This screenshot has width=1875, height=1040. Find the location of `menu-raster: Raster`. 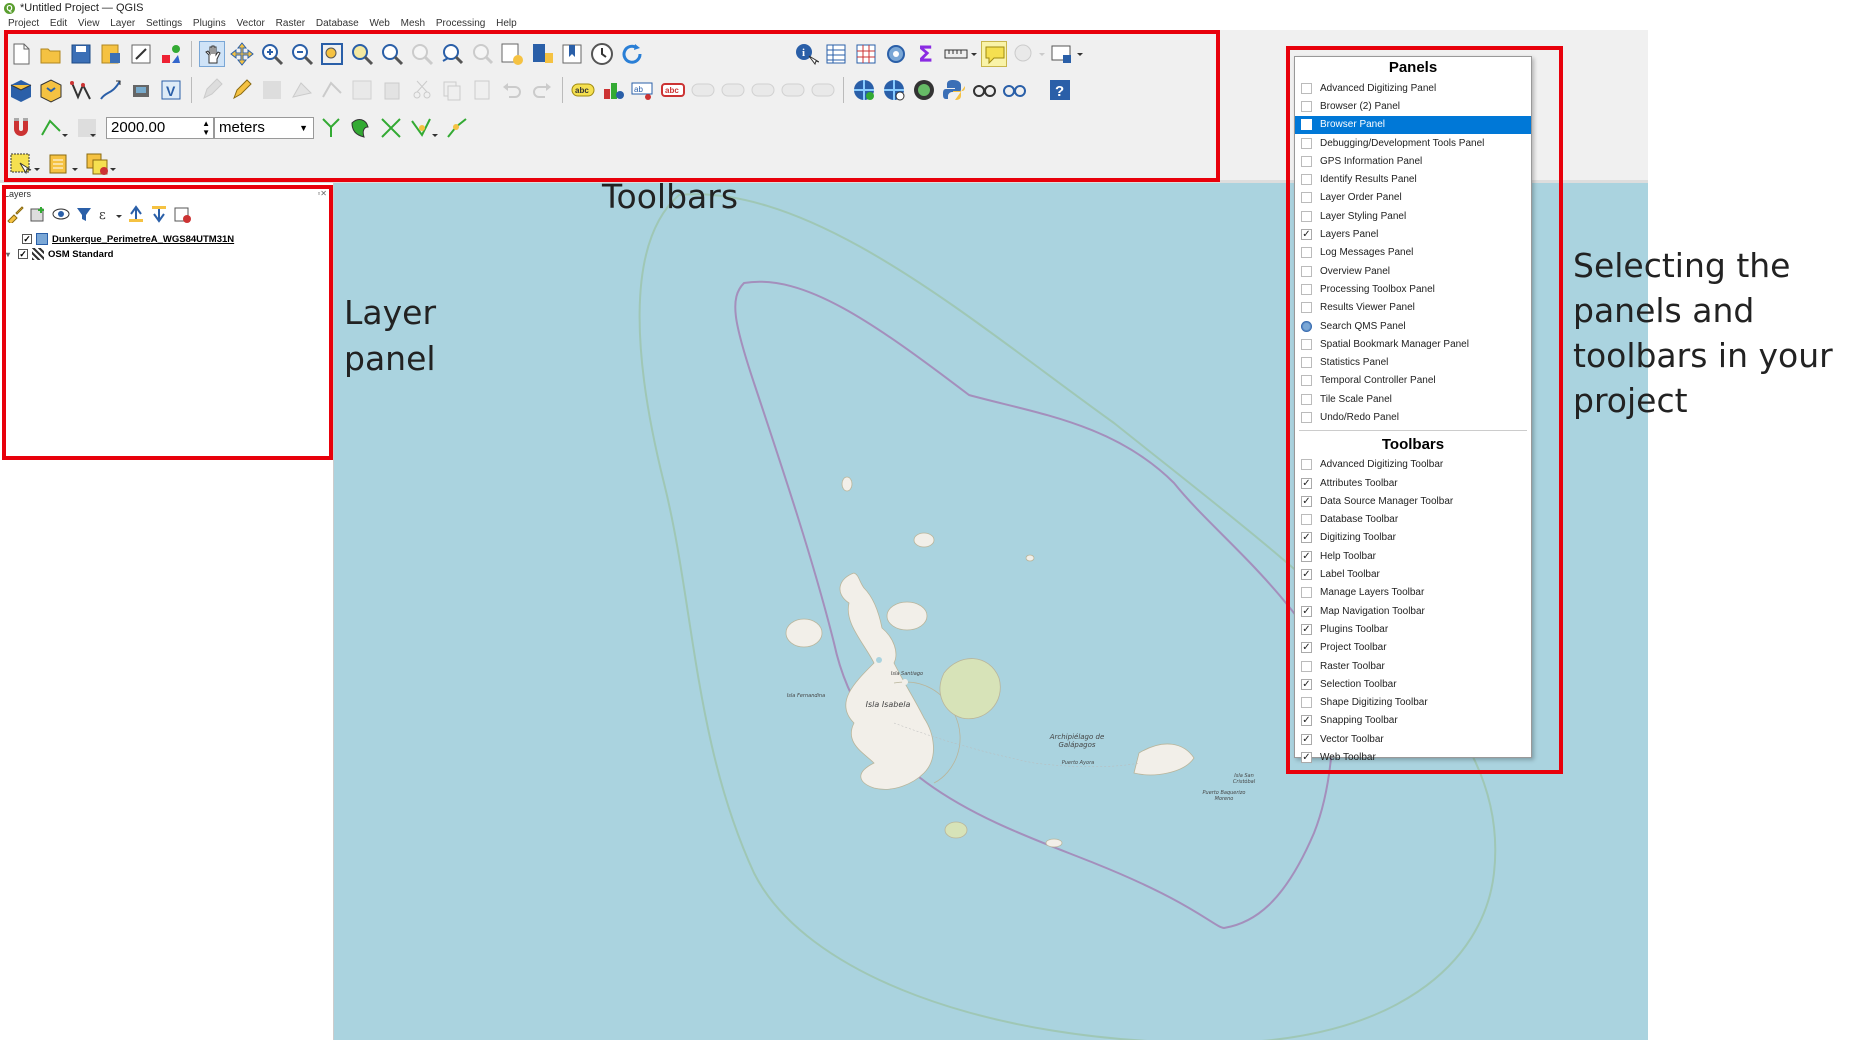

menu-raster: Raster is located at coordinates (290, 23).